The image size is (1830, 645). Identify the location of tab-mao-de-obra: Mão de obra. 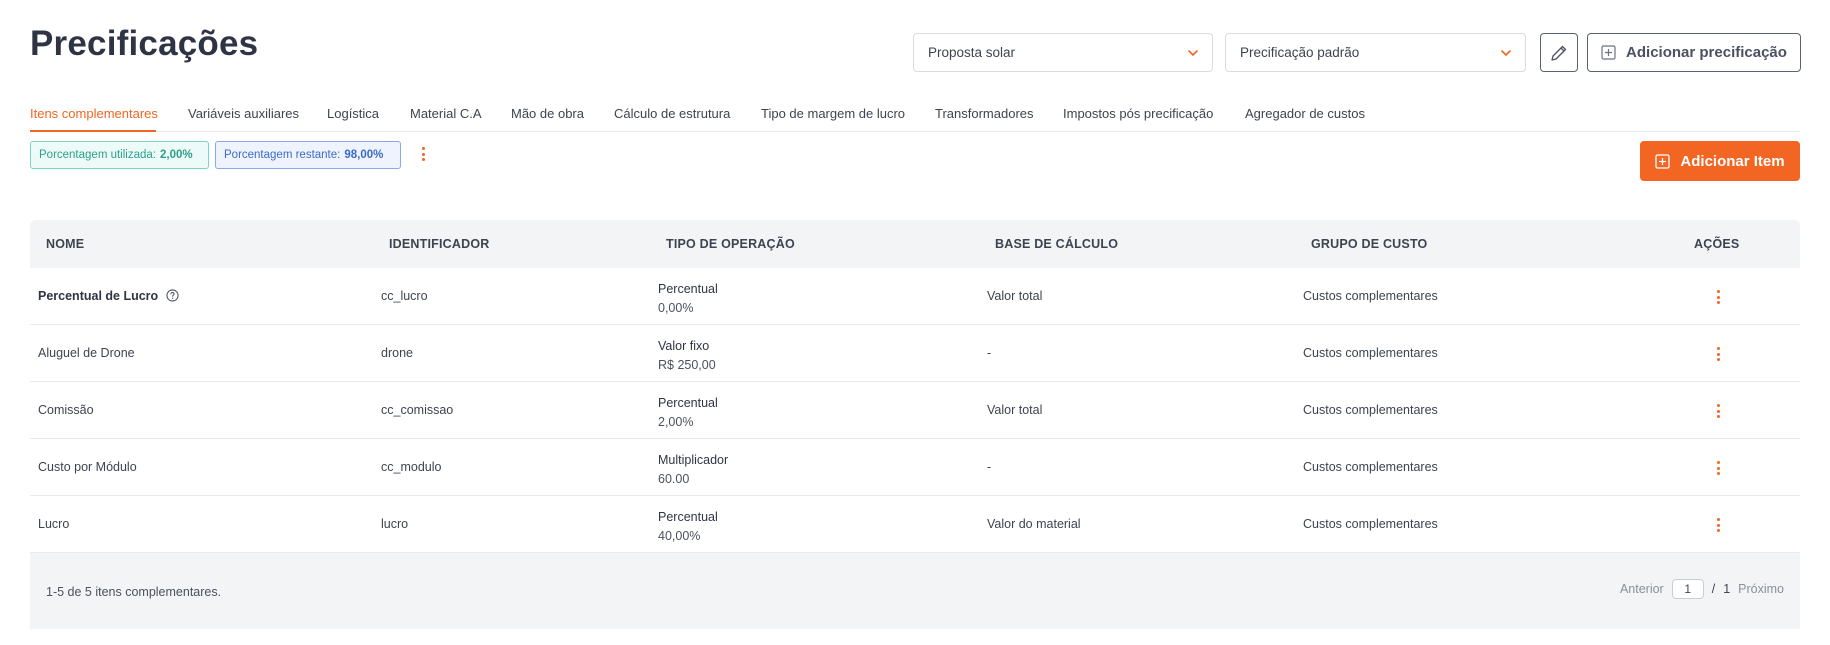
(547, 113).